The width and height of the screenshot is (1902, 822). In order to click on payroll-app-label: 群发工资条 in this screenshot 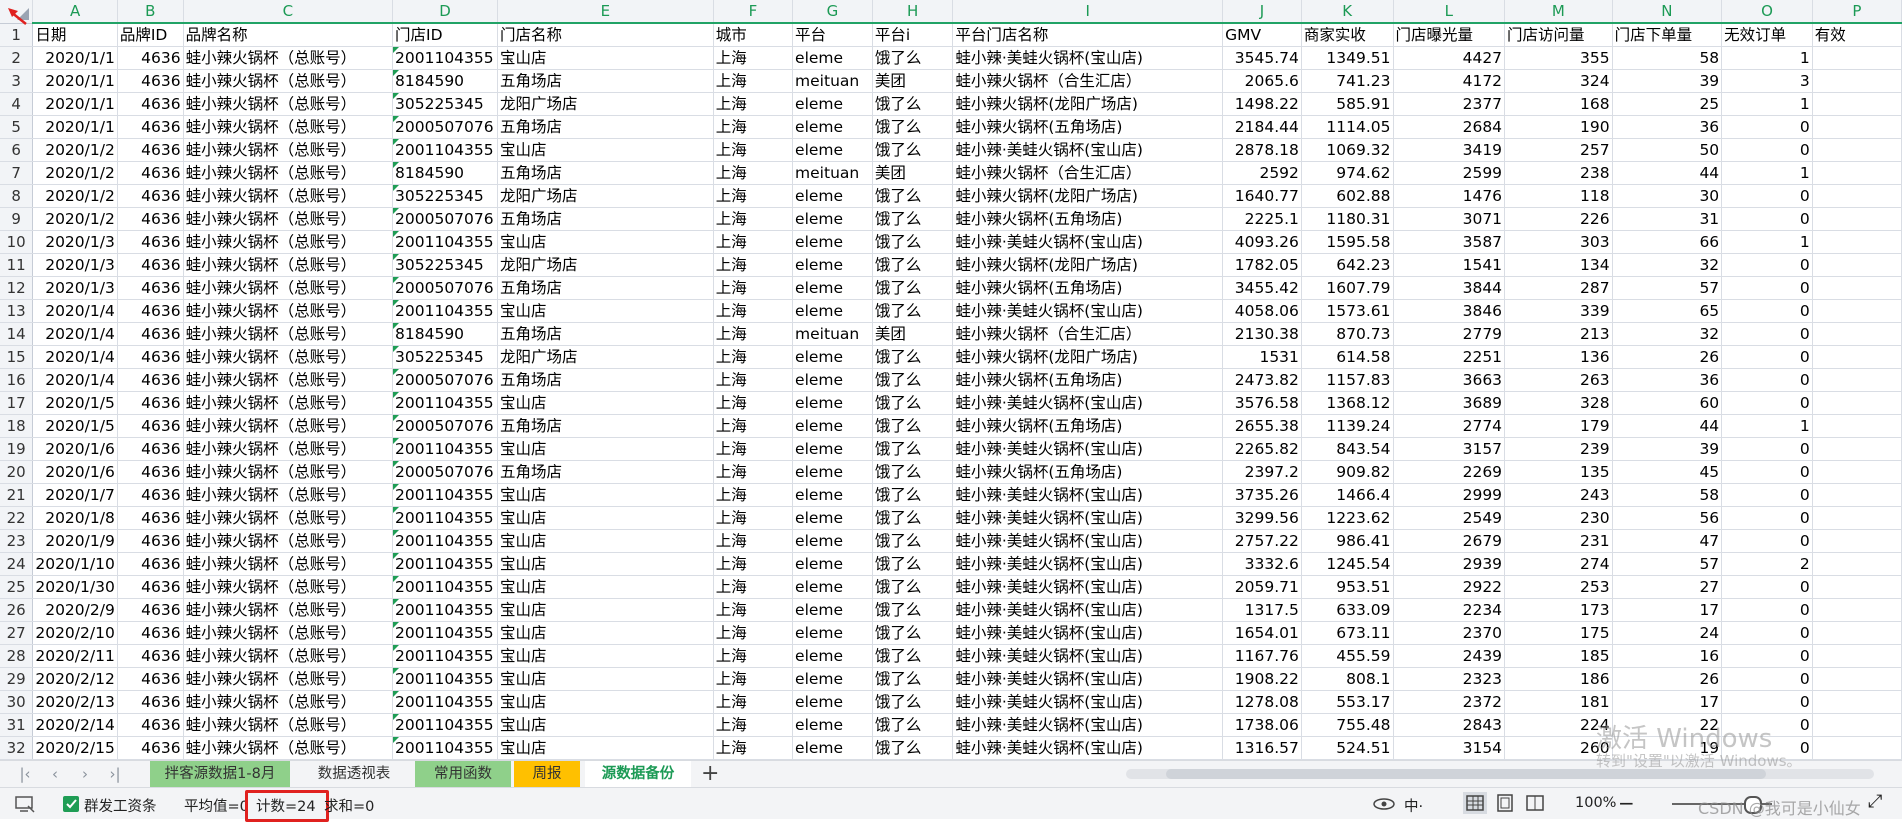, I will do `click(120, 805)`.